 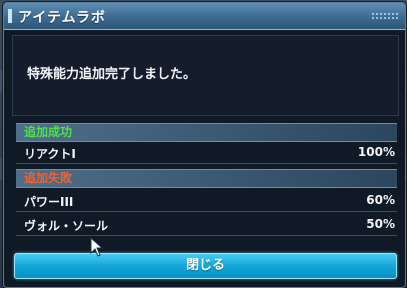 What do you see at coordinates (206, 178) in the screenshot?
I see `failure-section-header: 追加失敗` at bounding box center [206, 178].